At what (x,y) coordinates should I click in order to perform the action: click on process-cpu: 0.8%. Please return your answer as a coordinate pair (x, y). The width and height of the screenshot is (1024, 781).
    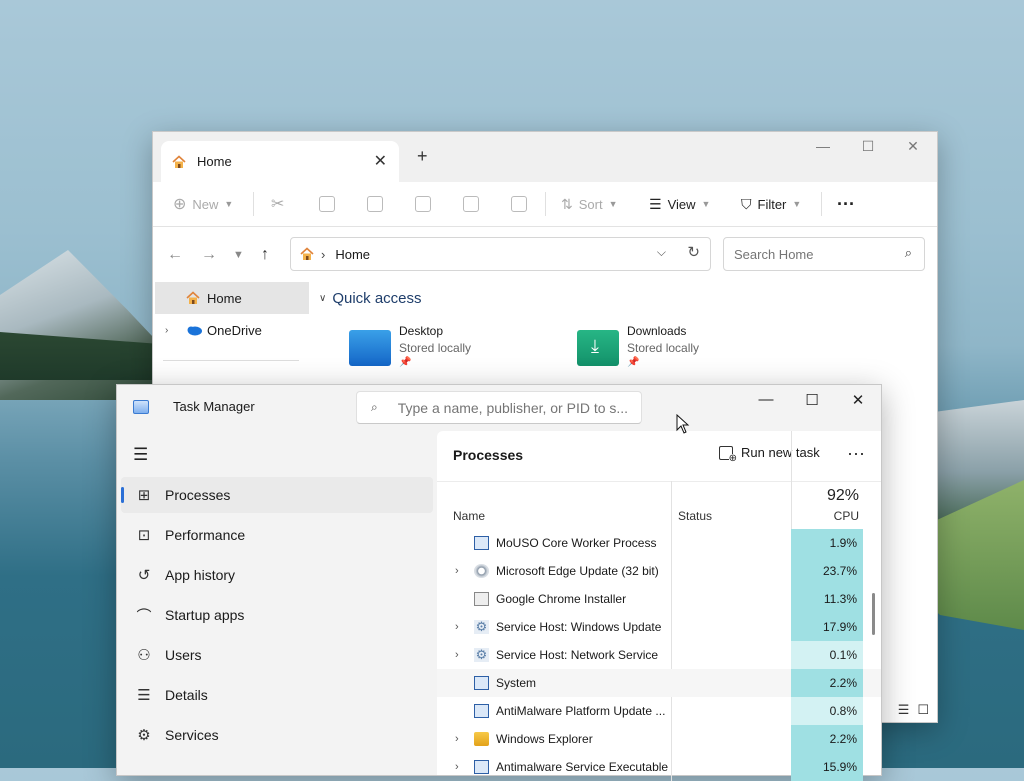
    Looking at the image, I should click on (827, 711).